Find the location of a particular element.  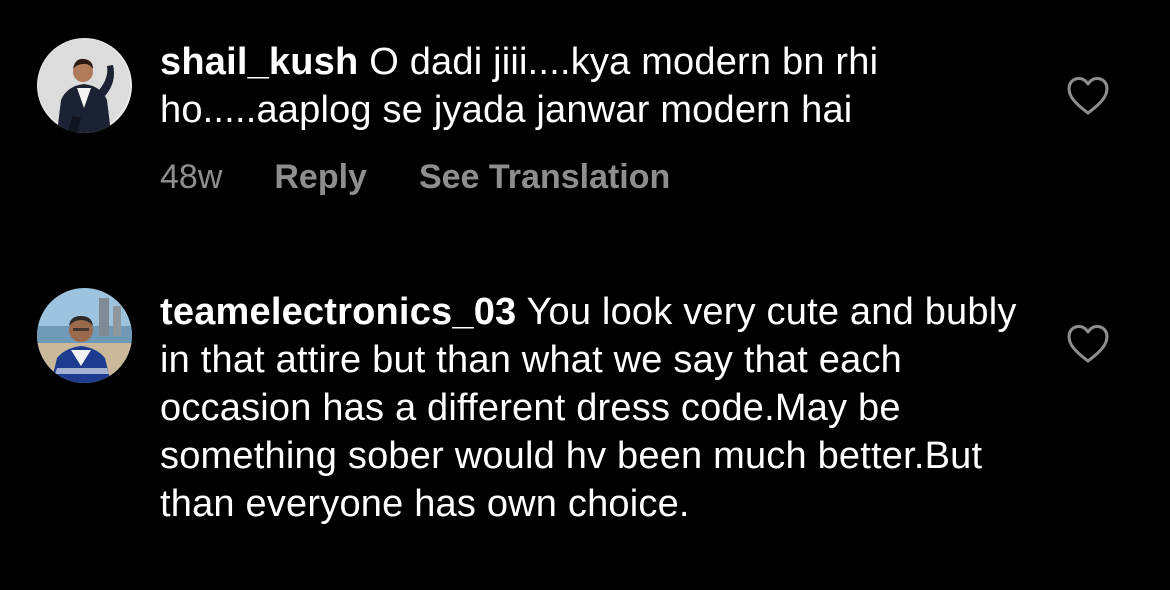

reply-button: Reply is located at coordinates (320, 177).